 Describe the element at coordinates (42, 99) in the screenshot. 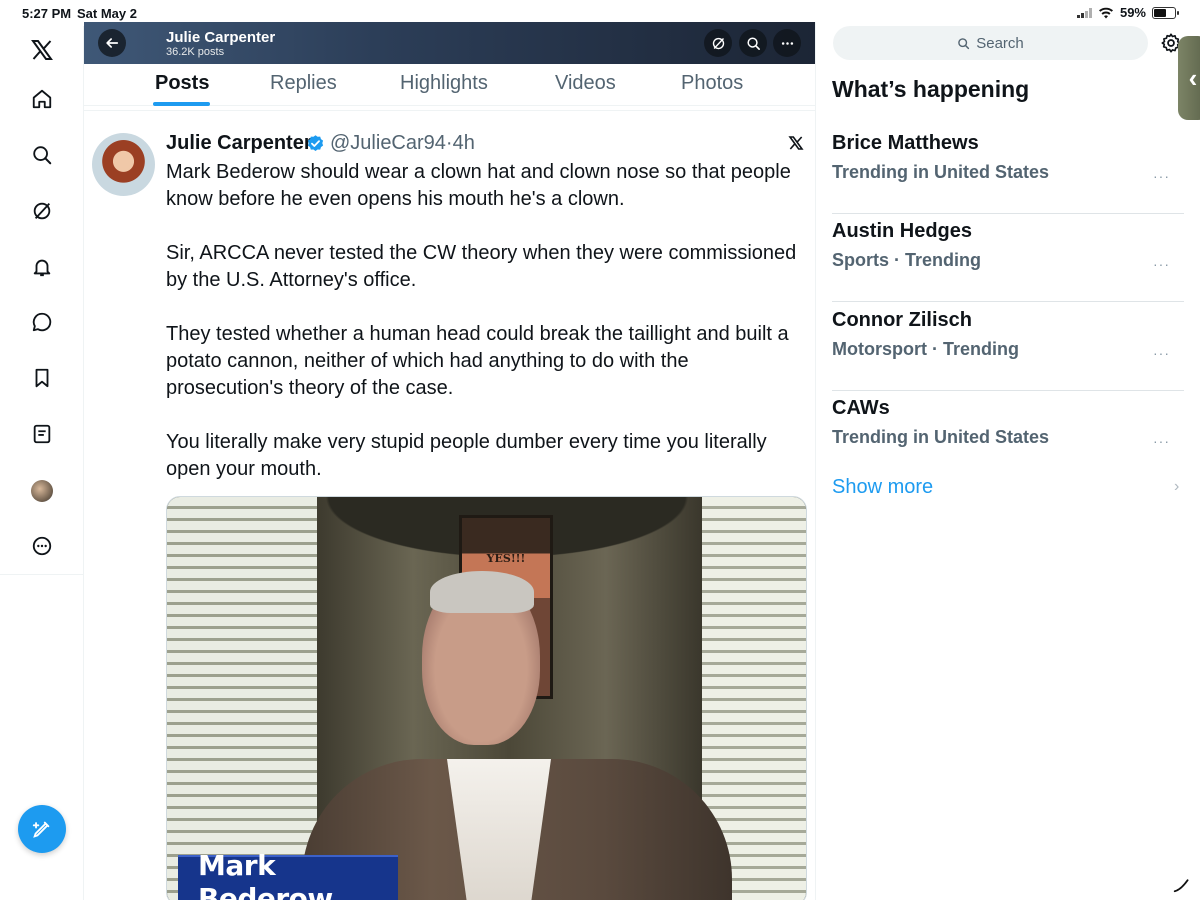

I see `home-icon` at that location.